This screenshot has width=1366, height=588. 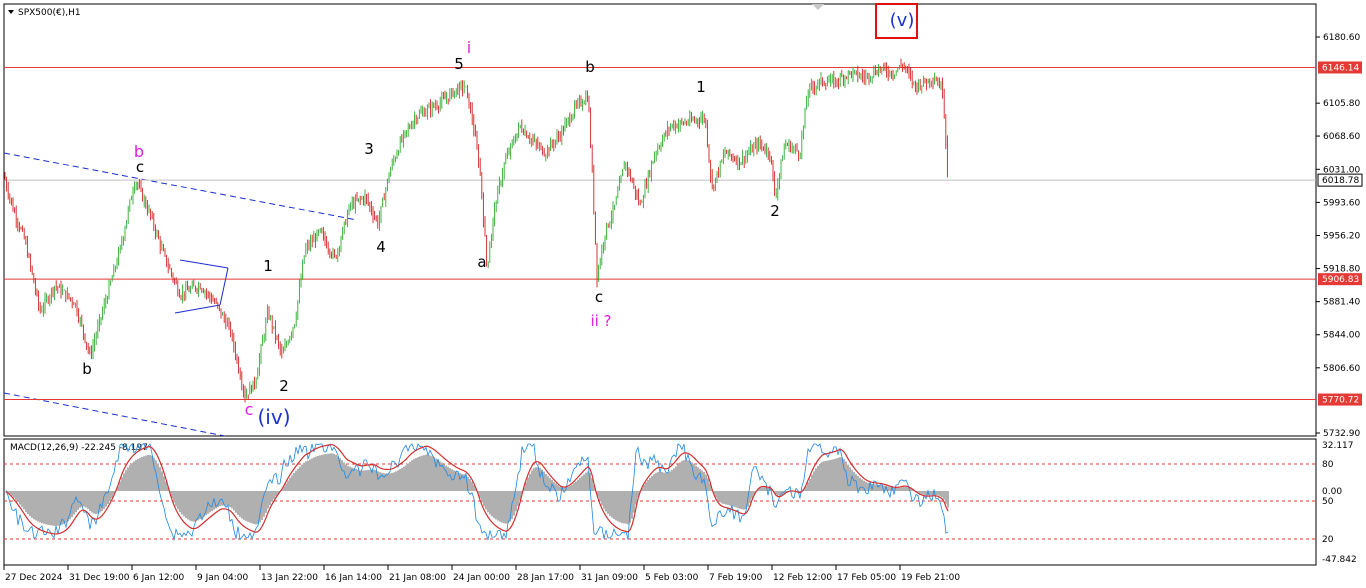 I want to click on x-tick-label: 12 Feb 12:00, so click(x=802, y=578).